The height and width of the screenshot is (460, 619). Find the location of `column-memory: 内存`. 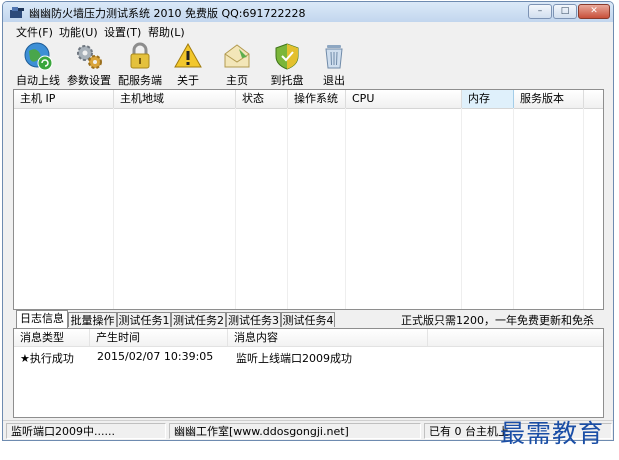

column-memory: 内存 is located at coordinates (488, 99).